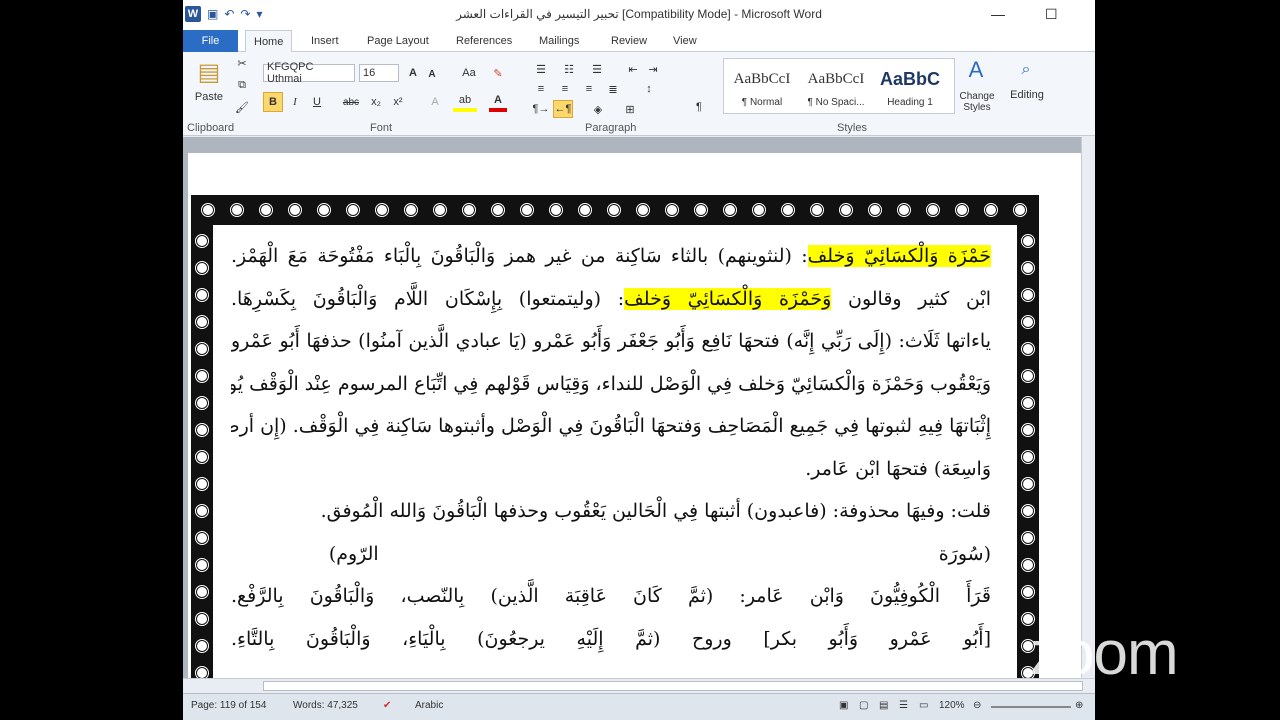 This screenshot has height=720, width=1280. What do you see at coordinates (685, 41) in the screenshot?
I see `tab-view: View` at bounding box center [685, 41].